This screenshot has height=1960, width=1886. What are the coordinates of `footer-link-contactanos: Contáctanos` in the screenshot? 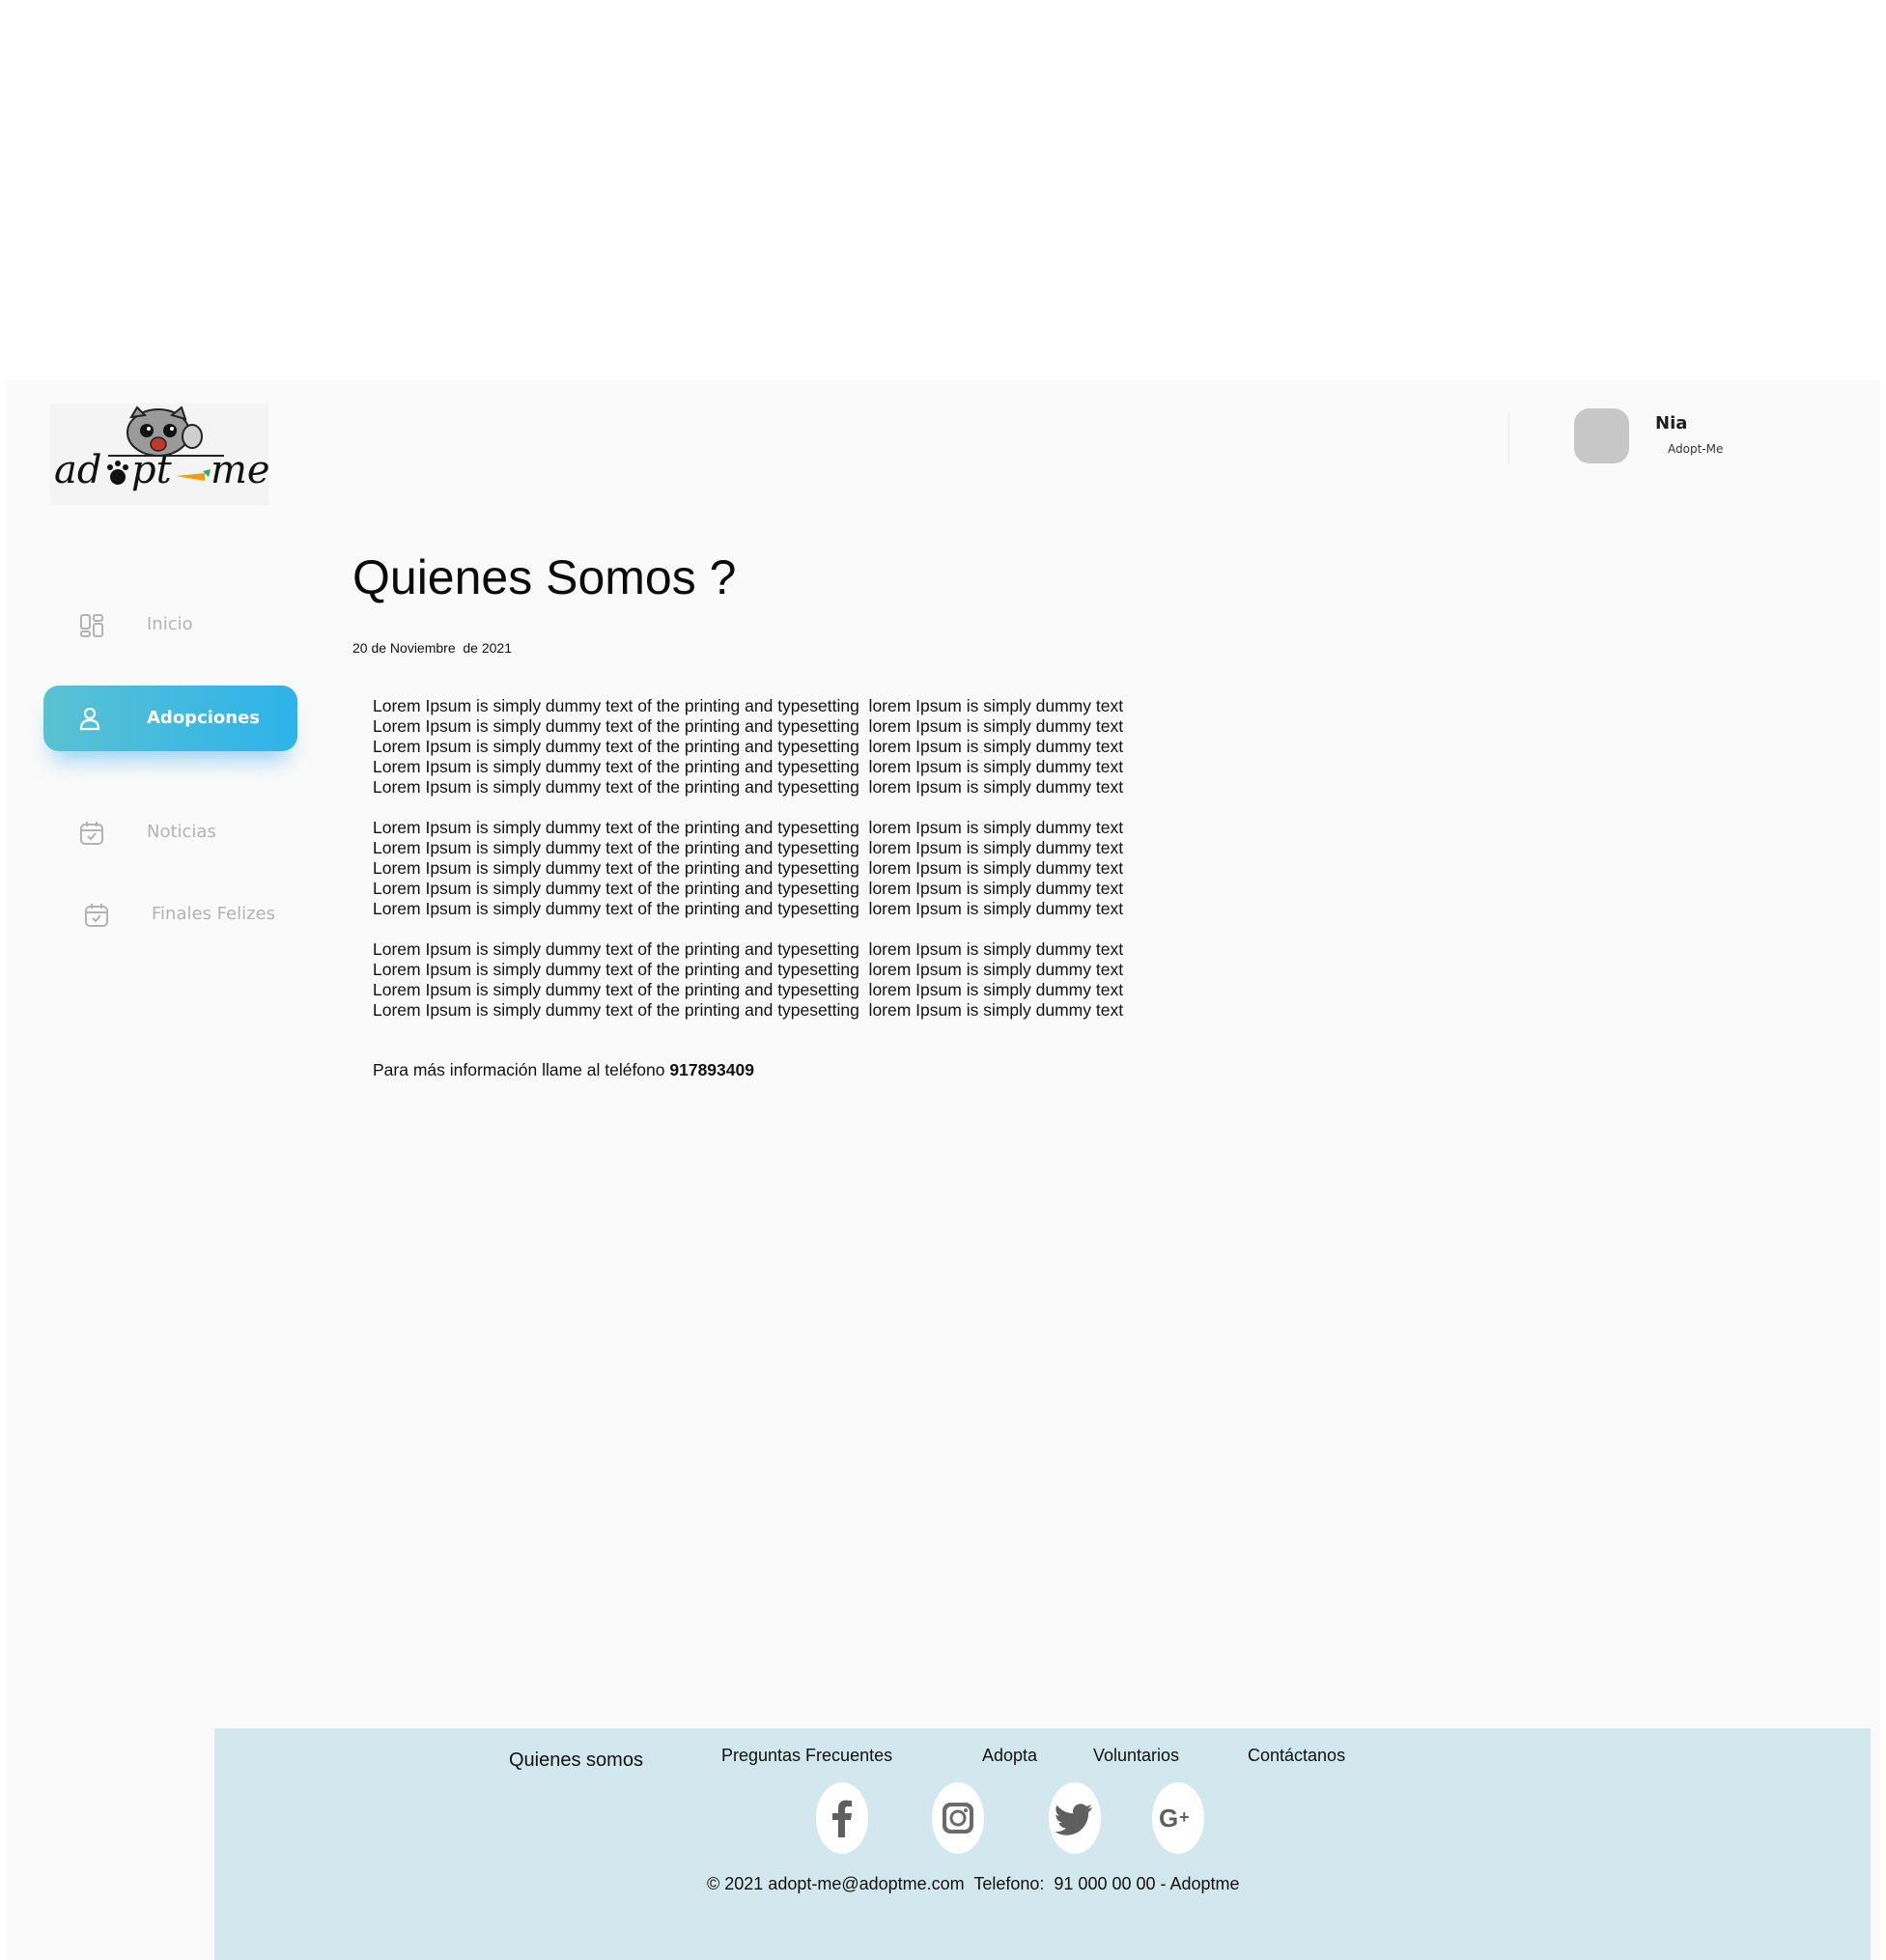 It's located at (1296, 1756).